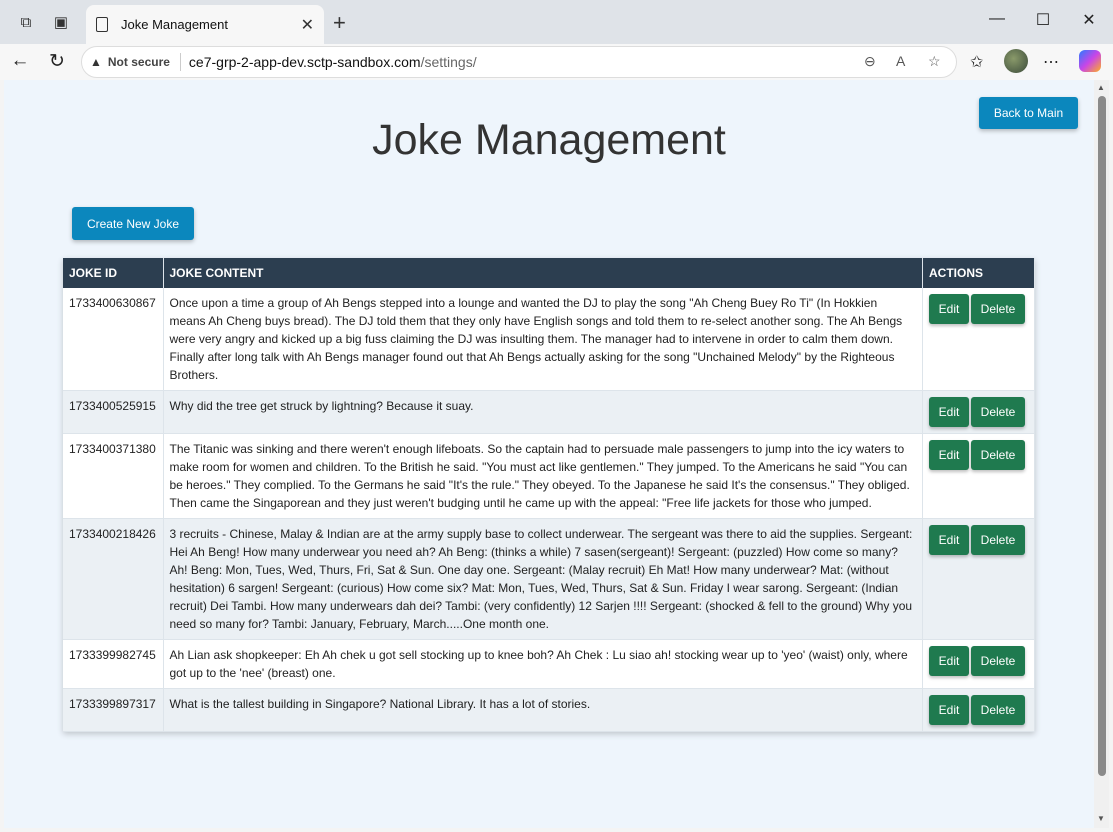  What do you see at coordinates (307, 25) in the screenshot?
I see `close-tab-icon: ✕` at bounding box center [307, 25].